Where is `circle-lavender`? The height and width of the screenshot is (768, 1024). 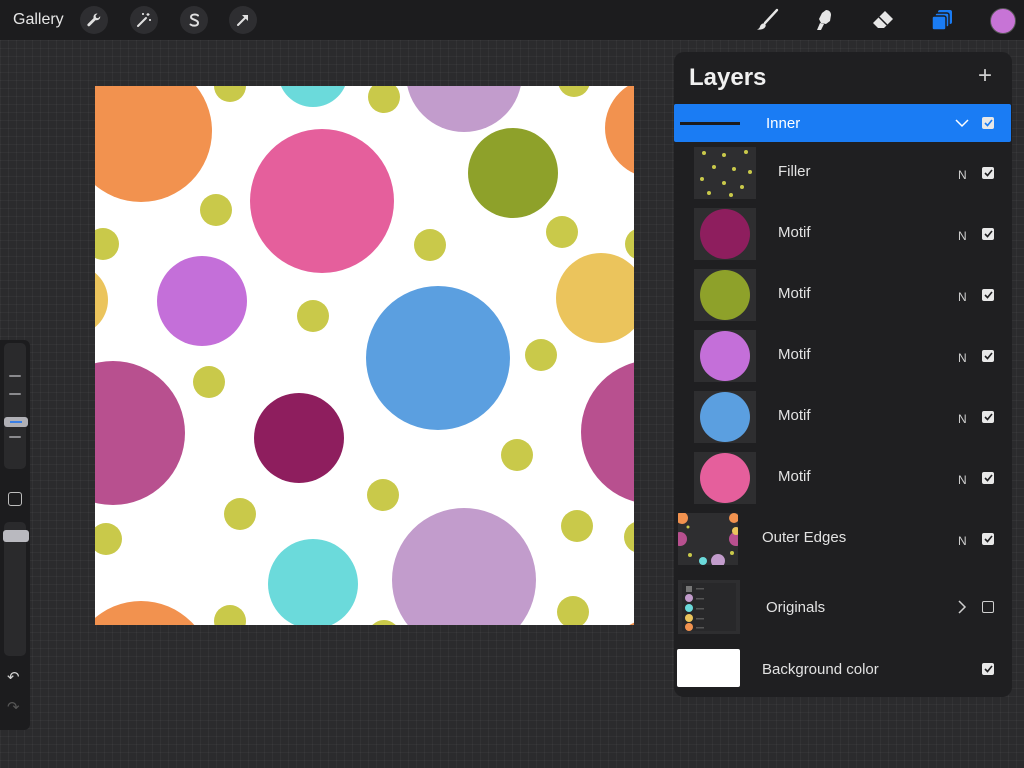
circle-lavender is located at coordinates (464, 109).